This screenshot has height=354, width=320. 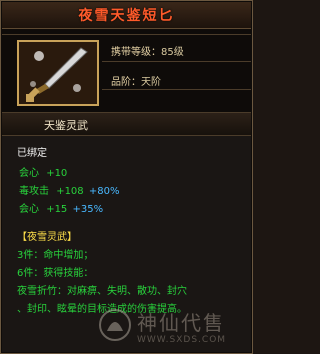 What do you see at coordinates (34, 191) in the screenshot?
I see `stat-name: 毒攻击` at bounding box center [34, 191].